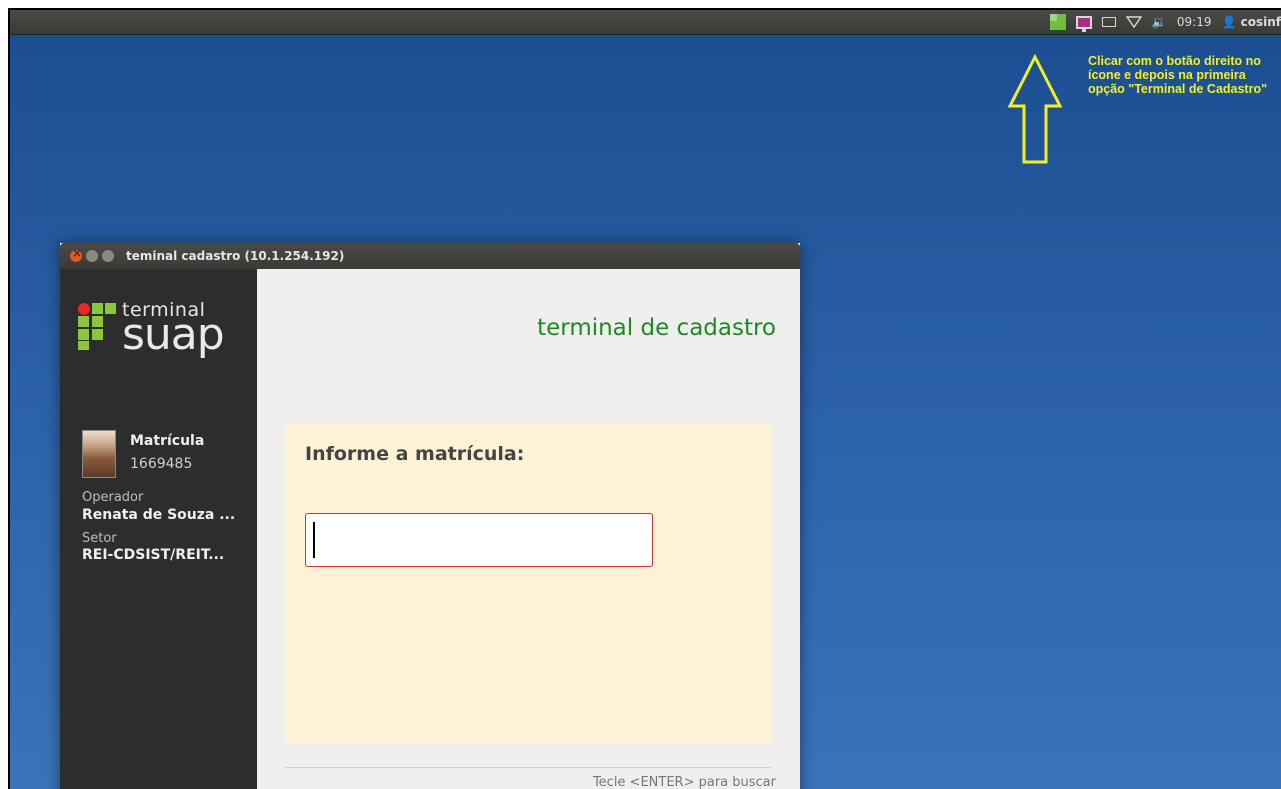 This screenshot has height=789, width=1281. What do you see at coordinates (1133, 22) in the screenshot?
I see `wifi-icon` at bounding box center [1133, 22].